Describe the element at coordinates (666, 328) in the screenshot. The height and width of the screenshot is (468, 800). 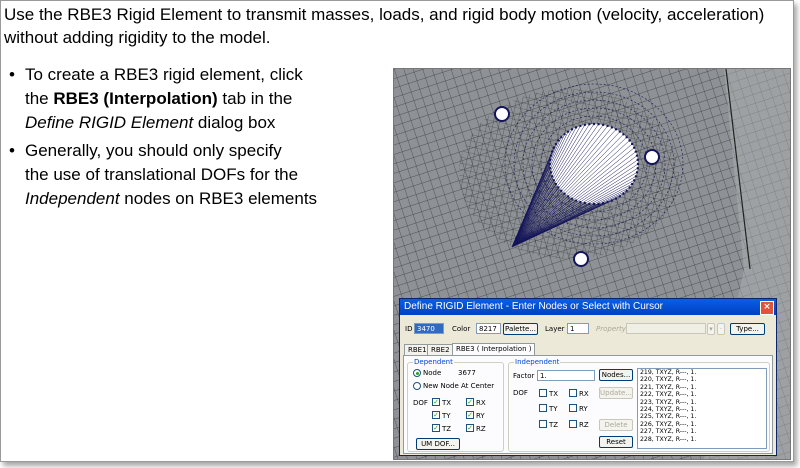
I see `property-select` at that location.